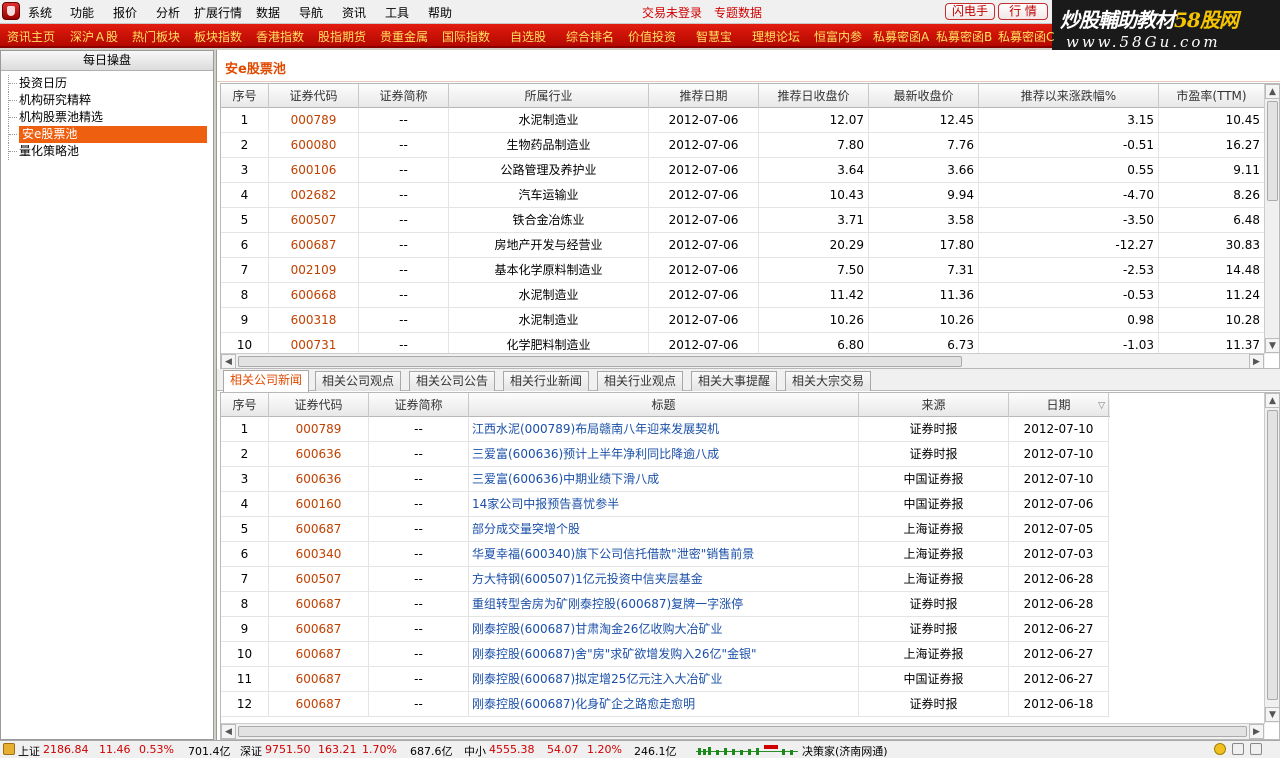  What do you see at coordinates (1069, 96) in the screenshot?
I see `col-header-change: 推荐以来涨跌幅%` at bounding box center [1069, 96].